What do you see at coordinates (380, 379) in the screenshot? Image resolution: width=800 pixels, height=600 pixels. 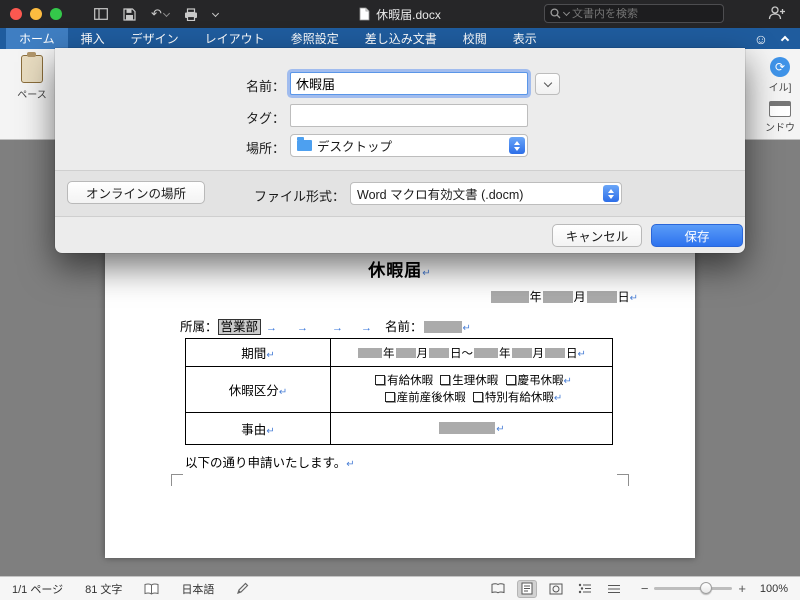 I see `checkbox-paid-leave` at bounding box center [380, 379].